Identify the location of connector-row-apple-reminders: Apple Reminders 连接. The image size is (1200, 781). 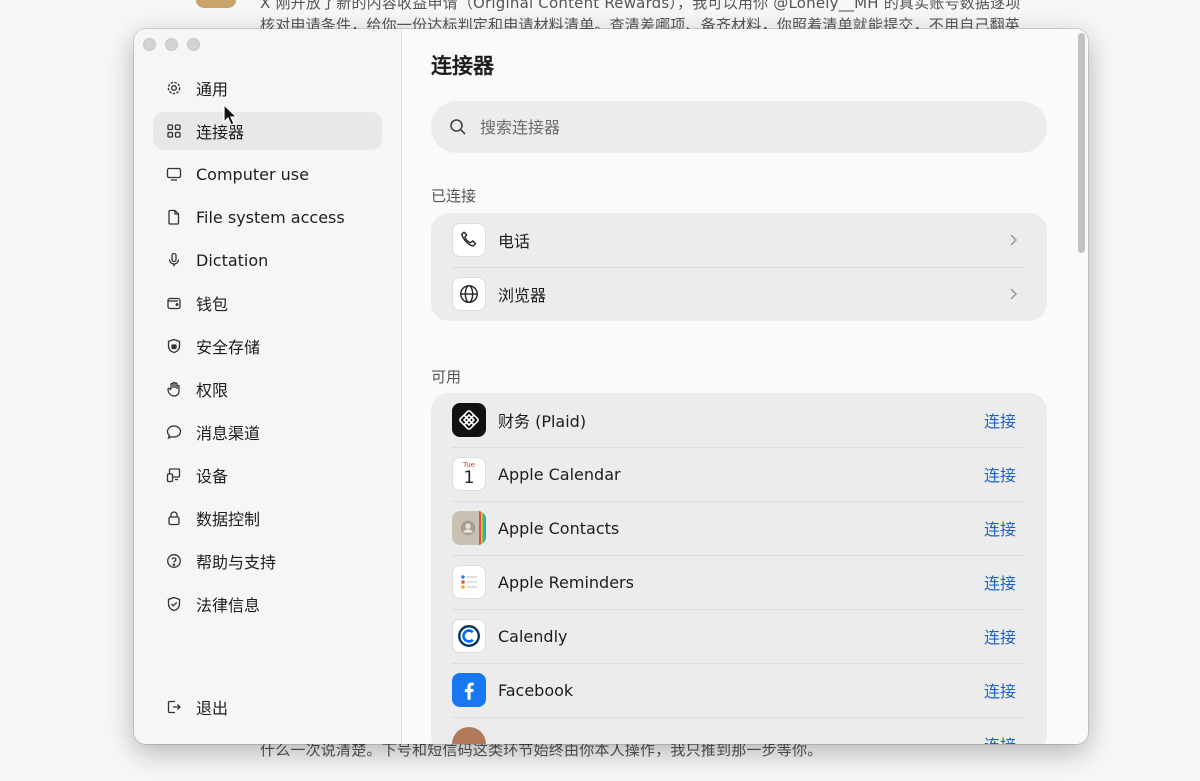
(739, 582).